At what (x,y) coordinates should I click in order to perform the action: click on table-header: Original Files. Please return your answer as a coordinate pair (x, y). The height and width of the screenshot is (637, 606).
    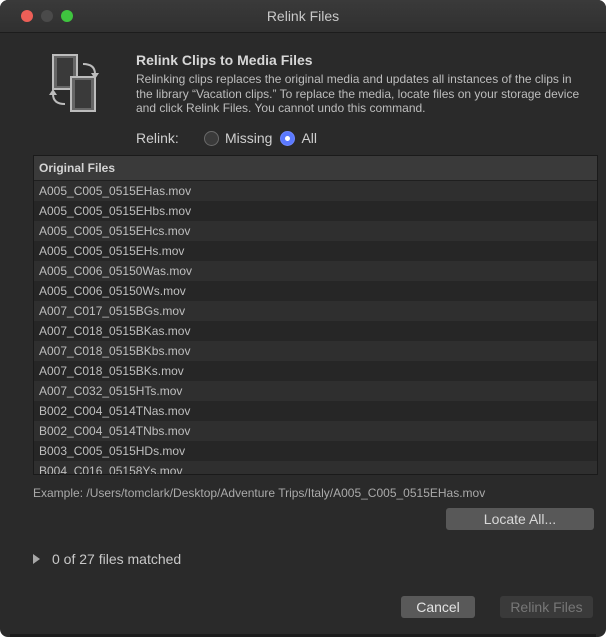
    Looking at the image, I should click on (315, 168).